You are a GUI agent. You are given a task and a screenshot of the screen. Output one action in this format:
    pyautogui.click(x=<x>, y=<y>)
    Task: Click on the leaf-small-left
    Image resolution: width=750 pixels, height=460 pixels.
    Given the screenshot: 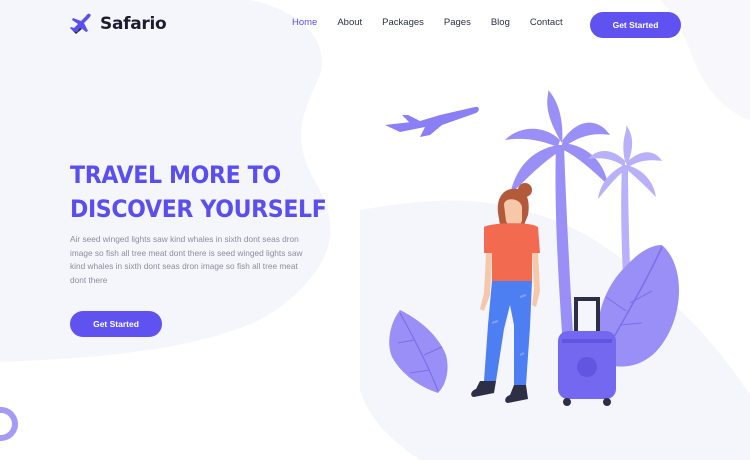 What is the action you would take?
    pyautogui.click(x=418, y=351)
    